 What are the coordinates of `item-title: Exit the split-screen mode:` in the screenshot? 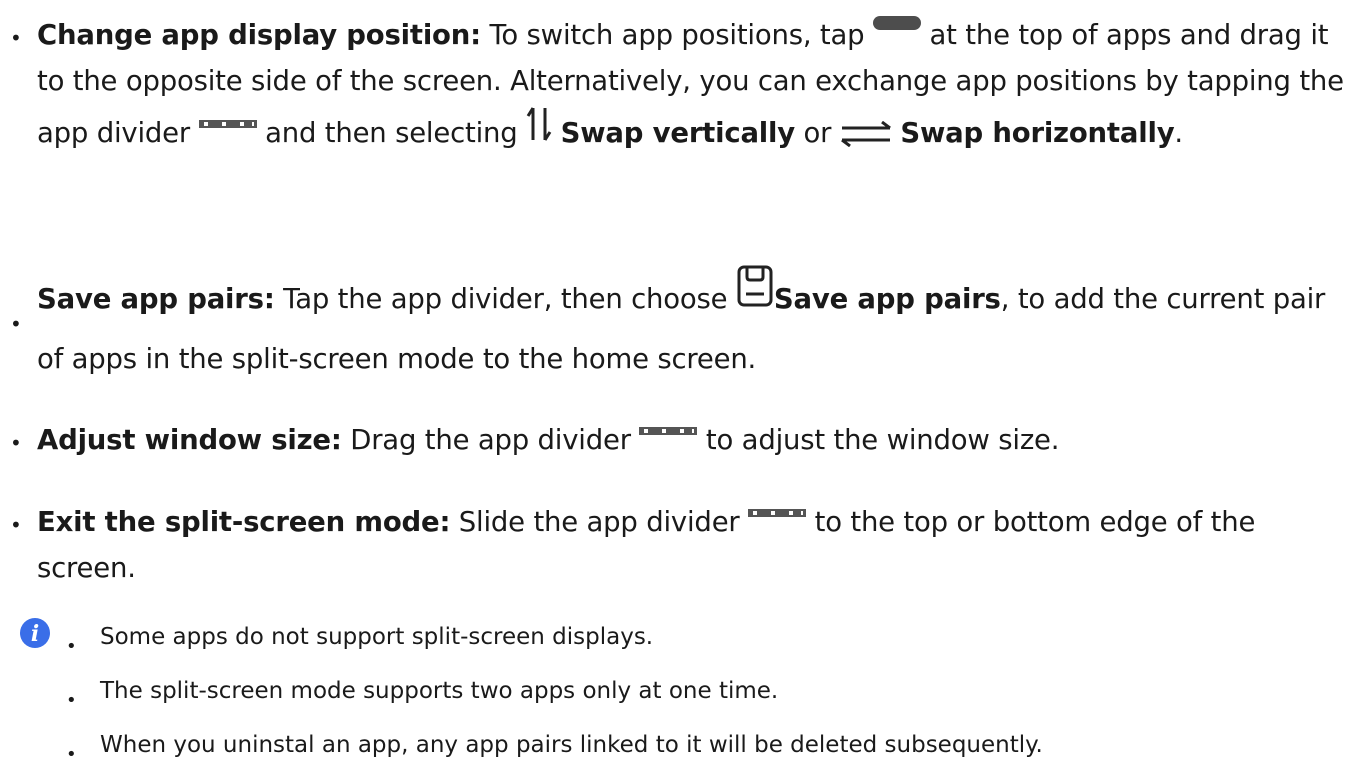 It's located at (244, 522).